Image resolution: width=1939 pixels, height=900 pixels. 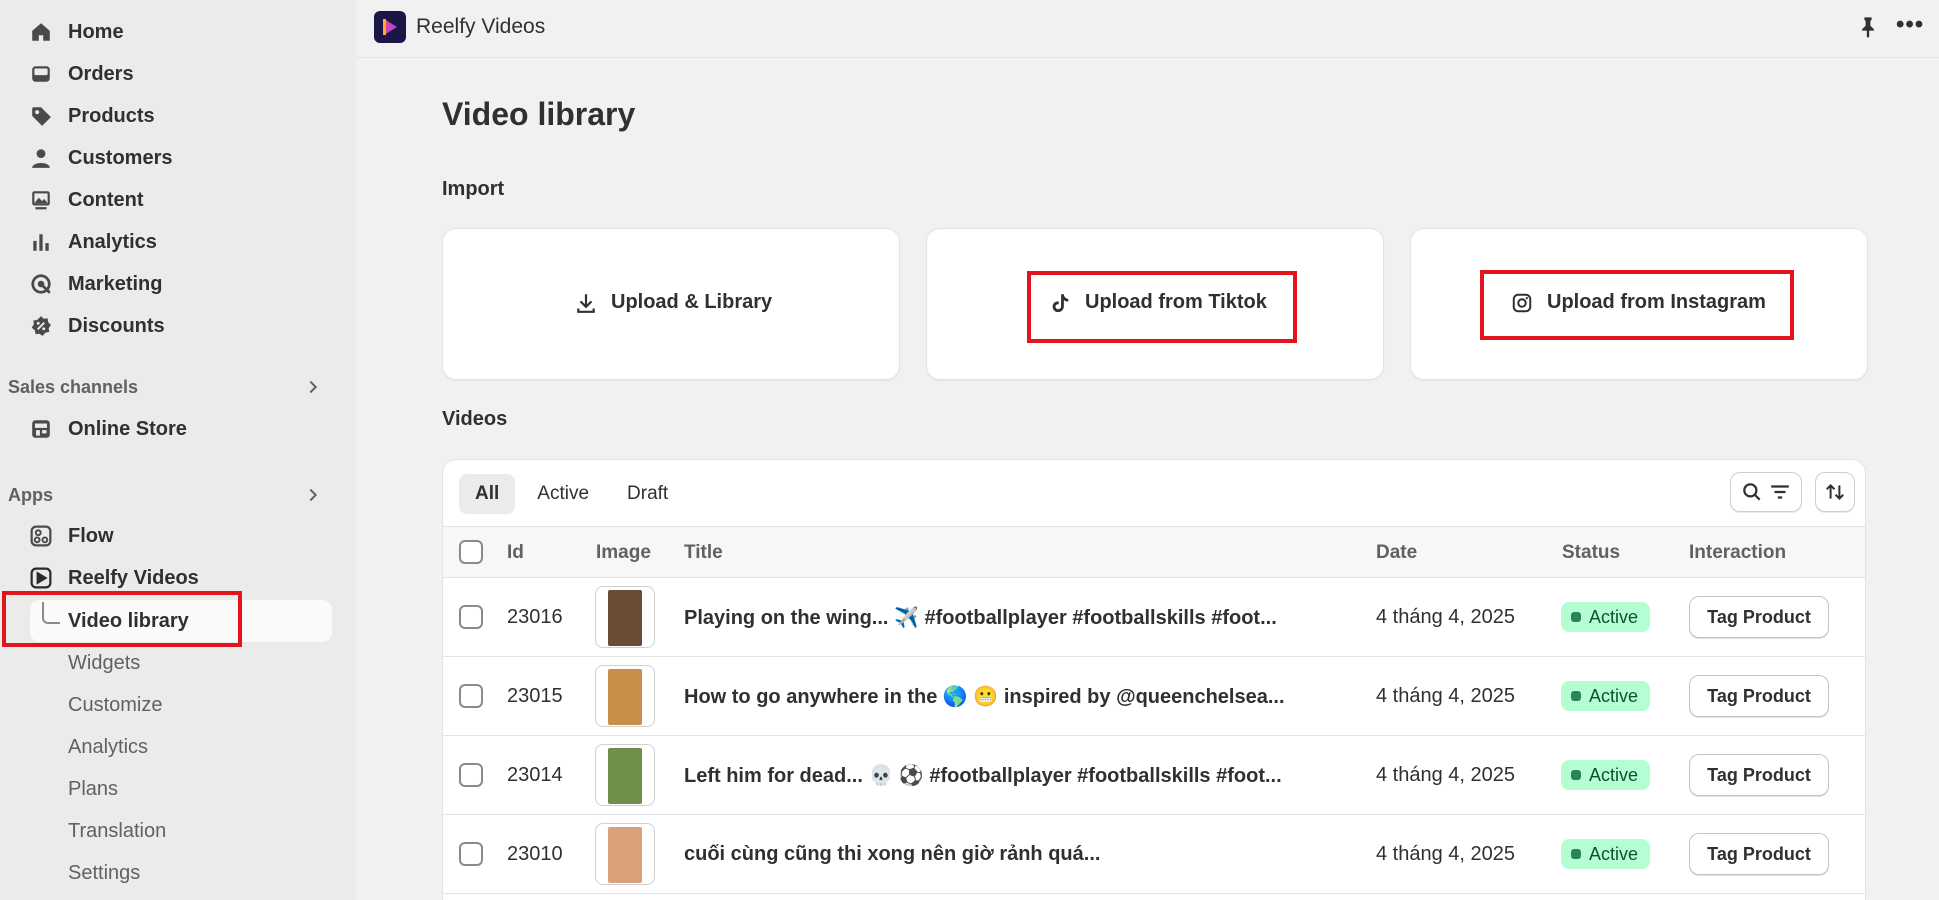 What do you see at coordinates (115, 283) in the screenshot?
I see `nav-marketing-label: Marketing` at bounding box center [115, 283].